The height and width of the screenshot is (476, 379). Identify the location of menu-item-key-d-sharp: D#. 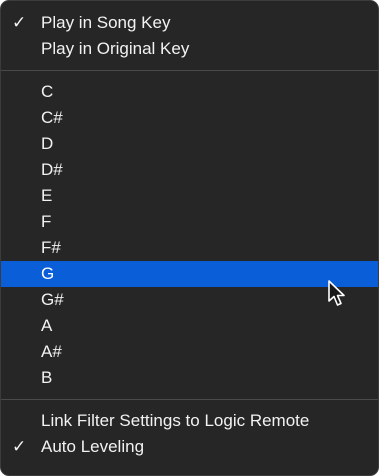
(189, 170).